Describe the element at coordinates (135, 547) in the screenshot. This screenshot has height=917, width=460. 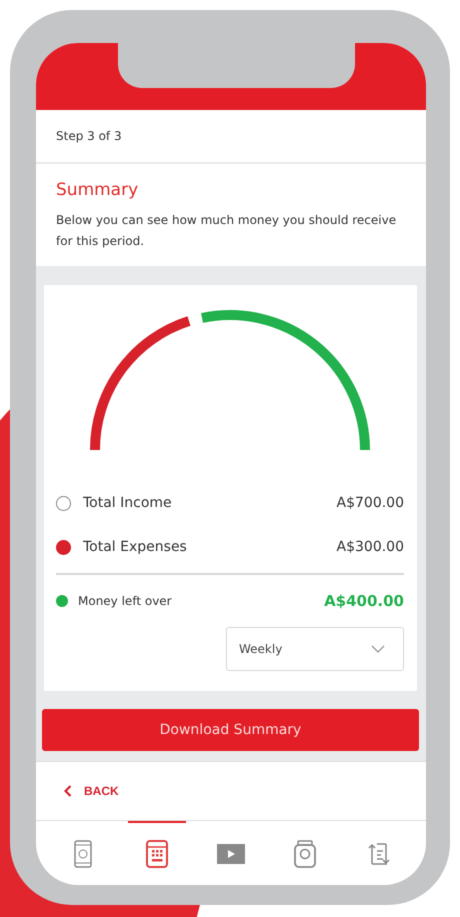
I see `total-label: Total Expenses` at that location.